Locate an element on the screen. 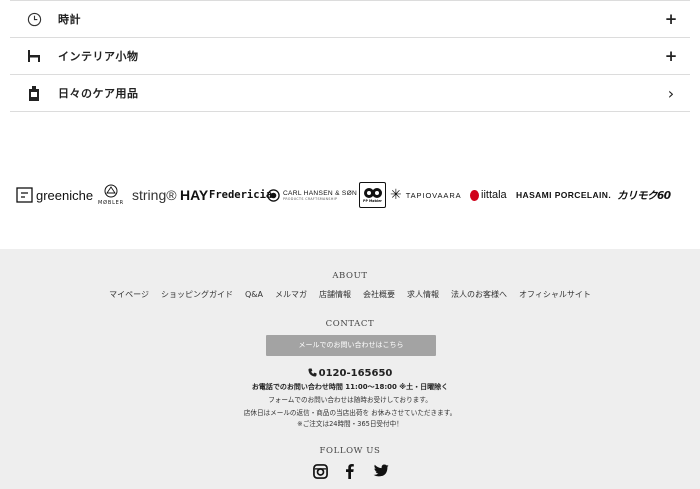 The image size is (700, 489). instagram-icon is located at coordinates (320, 471).